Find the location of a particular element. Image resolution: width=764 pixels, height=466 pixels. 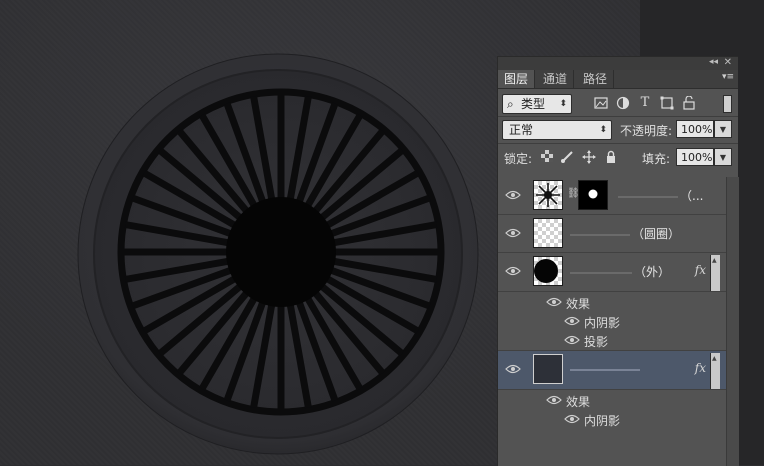

layer-row: （外） fx ▲ is located at coordinates (612, 272).